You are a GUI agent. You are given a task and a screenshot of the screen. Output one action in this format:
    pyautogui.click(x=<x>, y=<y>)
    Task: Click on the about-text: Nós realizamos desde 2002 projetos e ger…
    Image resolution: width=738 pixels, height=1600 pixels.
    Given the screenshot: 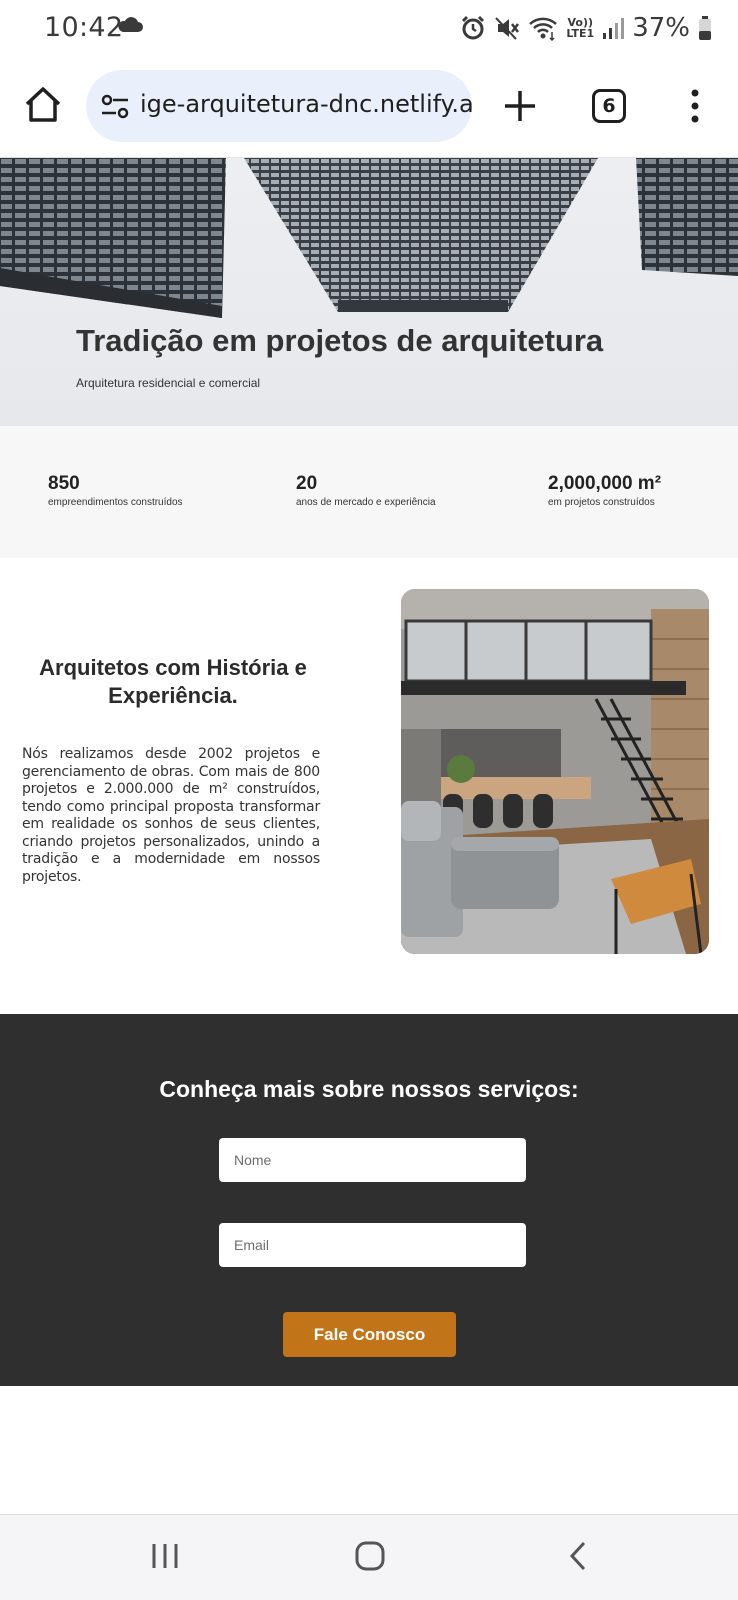 What is the action you would take?
    pyautogui.click(x=171, y=815)
    